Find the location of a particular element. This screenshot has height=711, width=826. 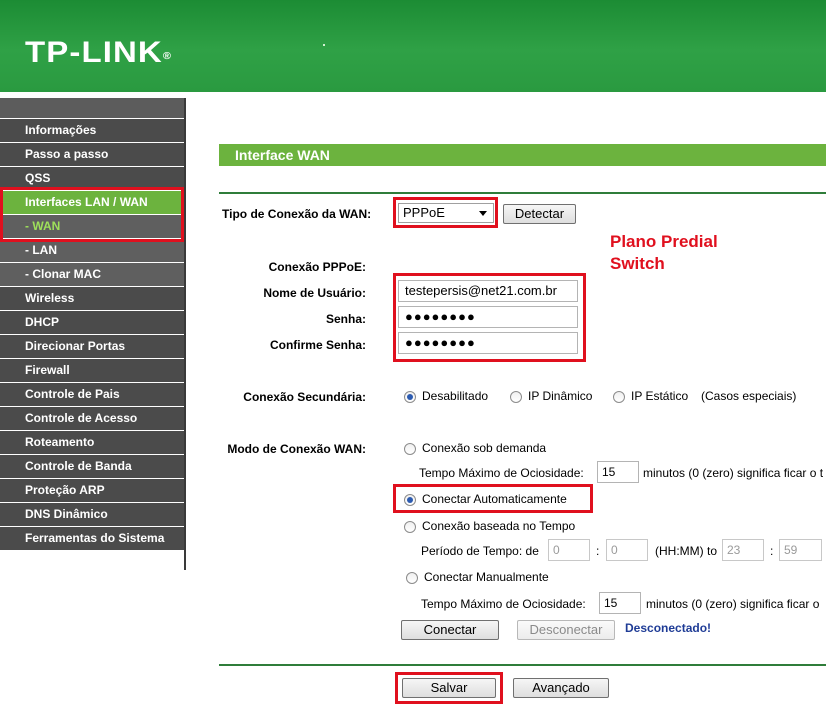

username-label: Nome de Usuário: is located at coordinates (314, 293).